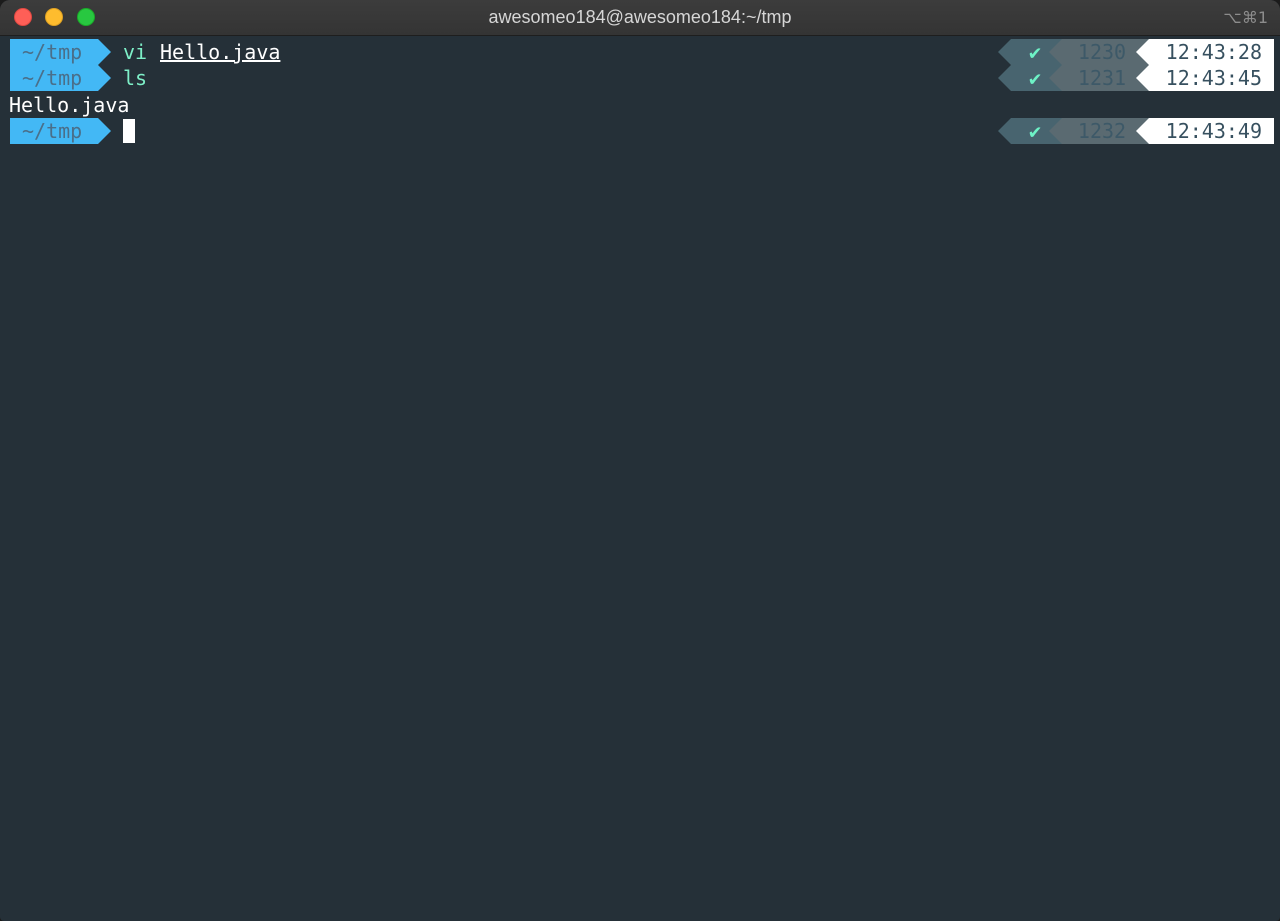 This screenshot has height=921, width=1280. Describe the element at coordinates (1245, 17) in the screenshot. I see `tab-shortcut: ⌥⌘1` at that location.